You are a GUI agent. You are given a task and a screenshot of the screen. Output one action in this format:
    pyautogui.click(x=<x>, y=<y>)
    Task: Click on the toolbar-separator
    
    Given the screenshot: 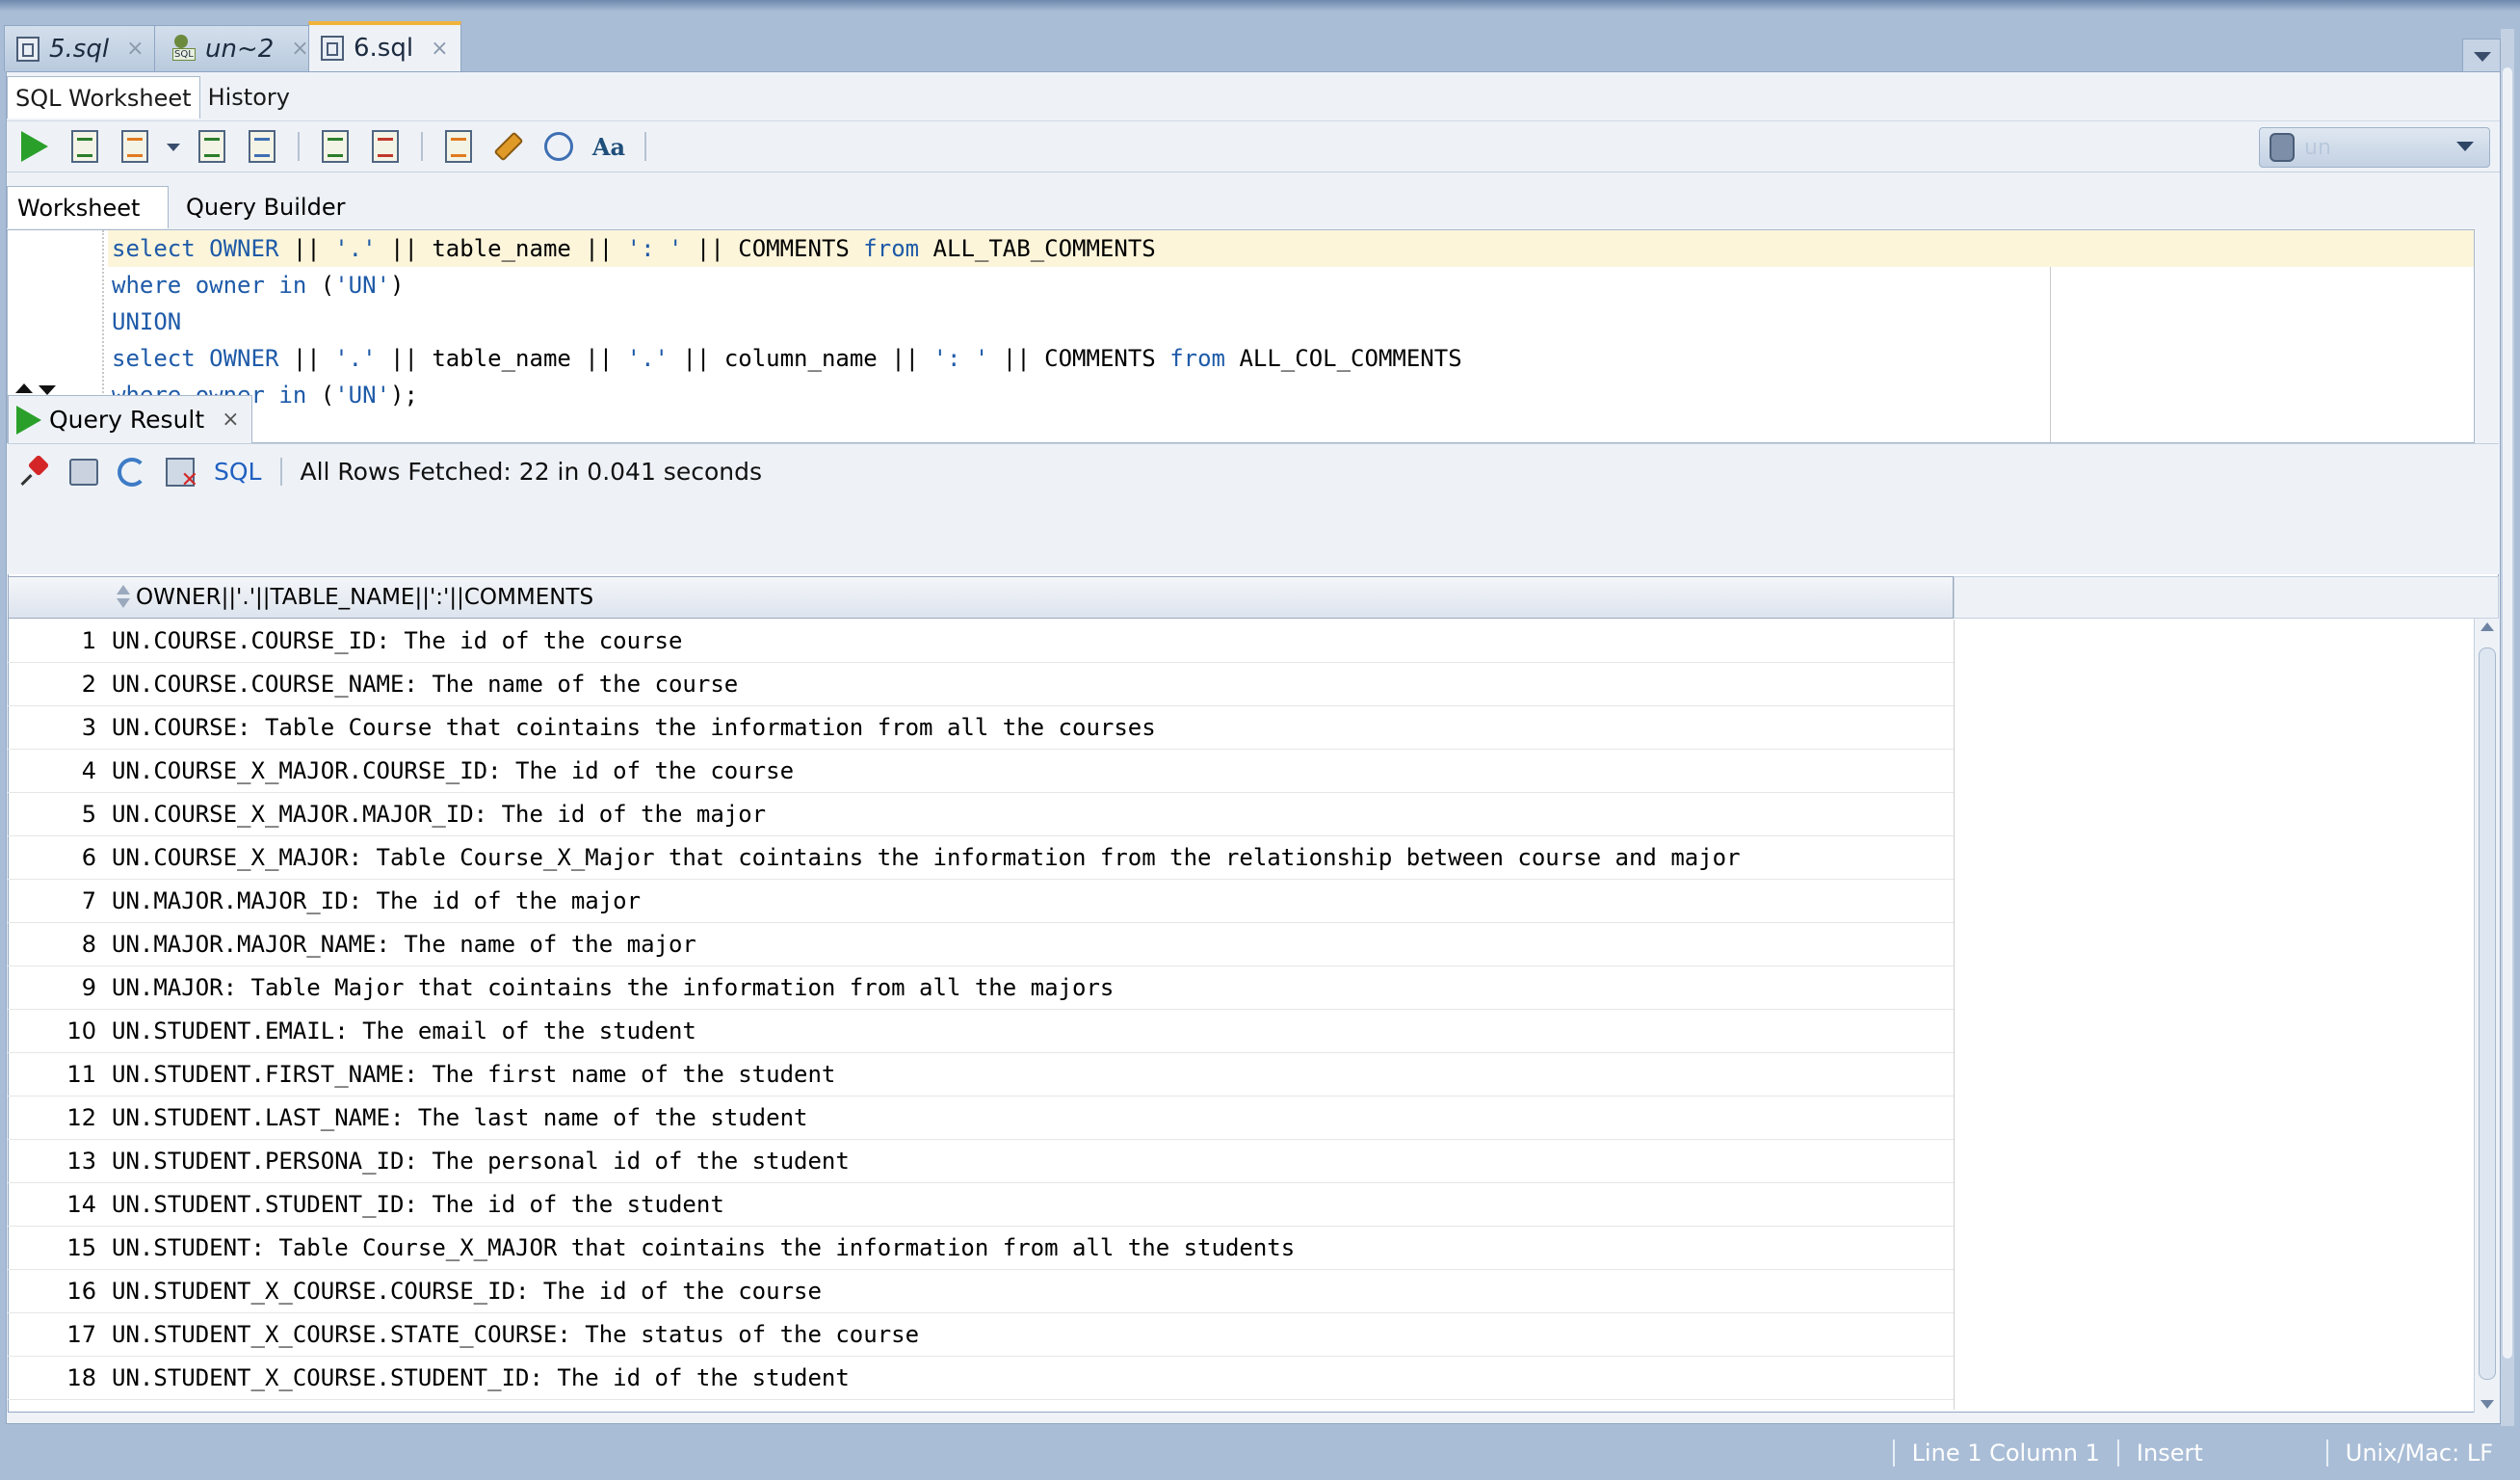 What is the action you would take?
    pyautogui.click(x=299, y=146)
    